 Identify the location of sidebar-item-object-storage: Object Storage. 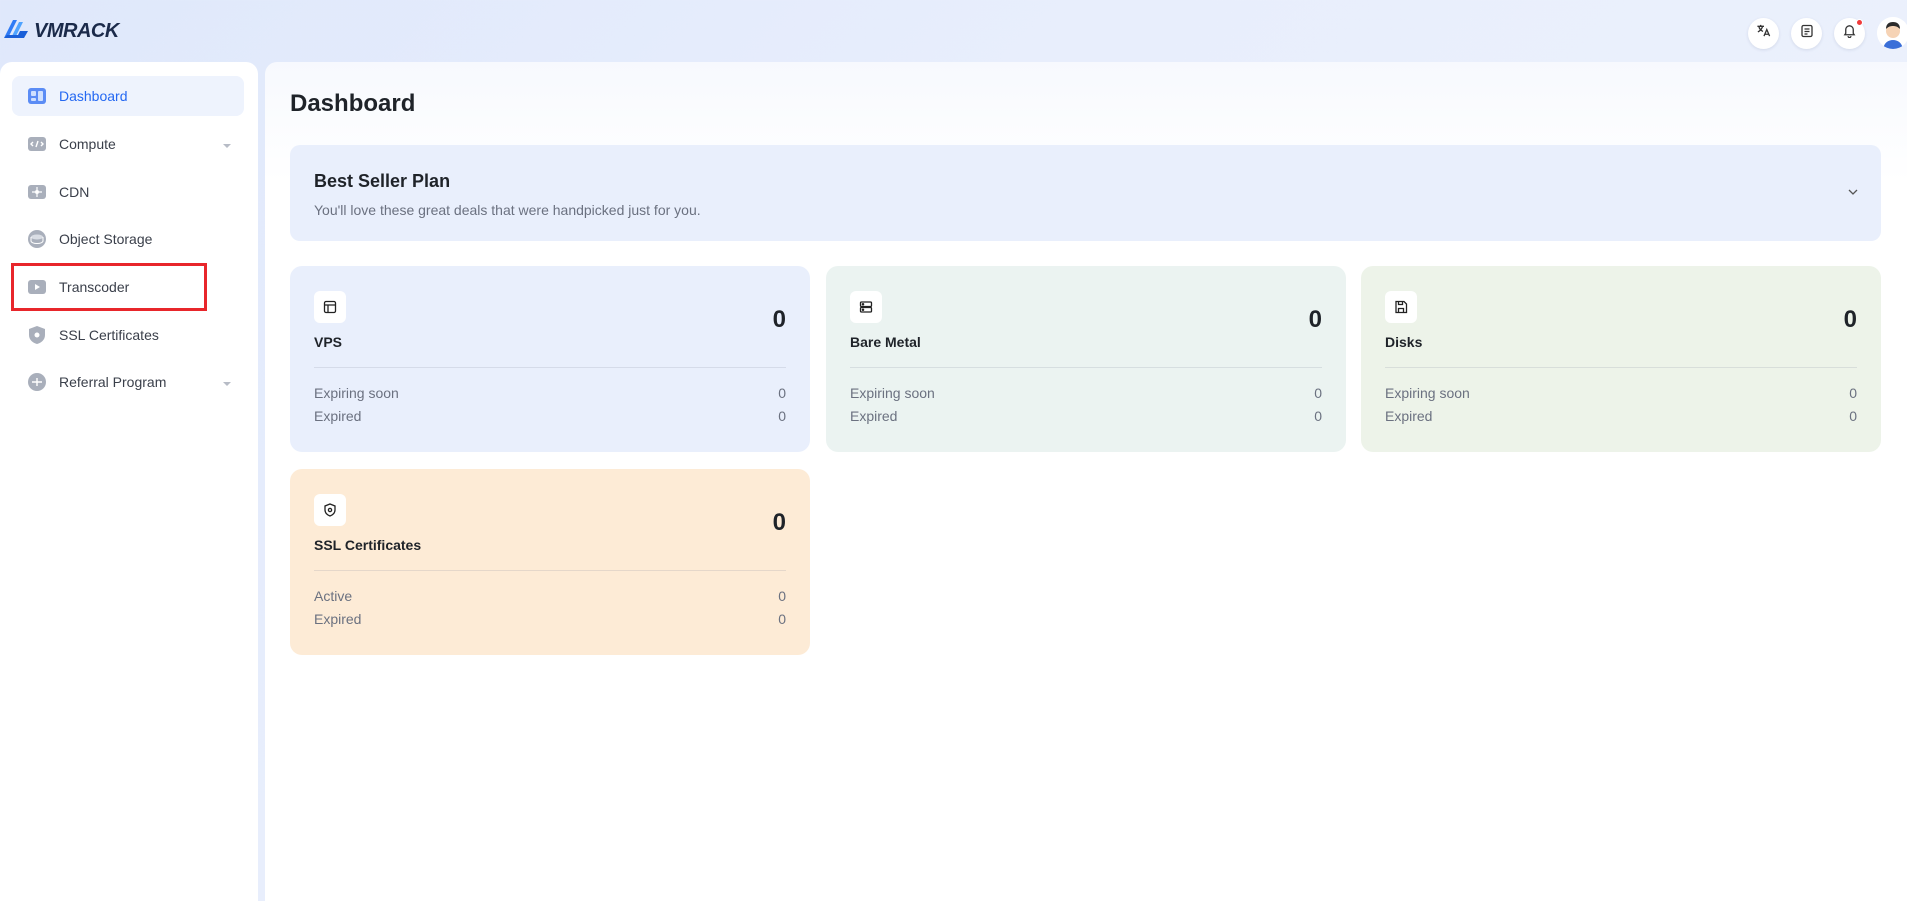
(128, 239).